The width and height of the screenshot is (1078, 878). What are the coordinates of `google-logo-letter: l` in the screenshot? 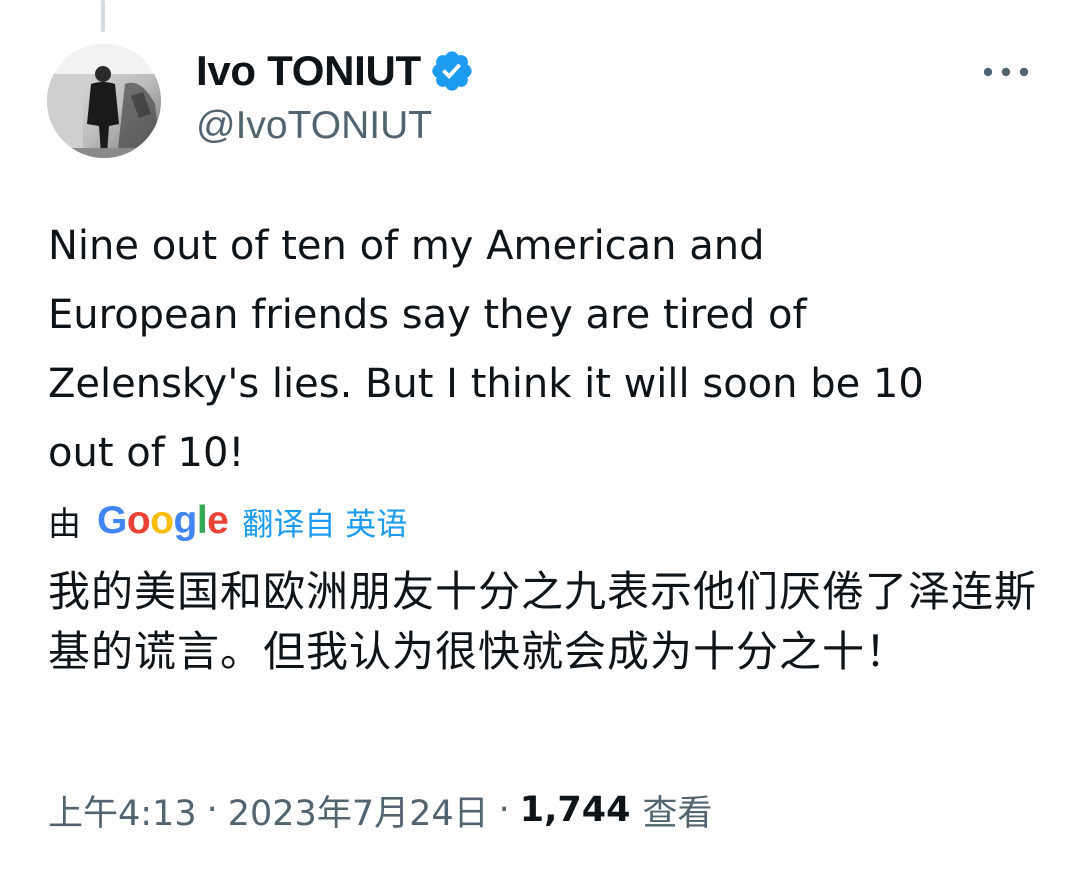 It's located at (202, 520).